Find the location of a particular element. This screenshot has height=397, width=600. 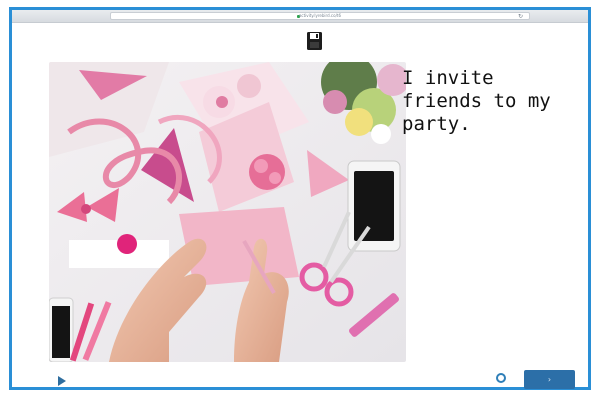

reload-icon: ↻ is located at coordinates (520, 17).